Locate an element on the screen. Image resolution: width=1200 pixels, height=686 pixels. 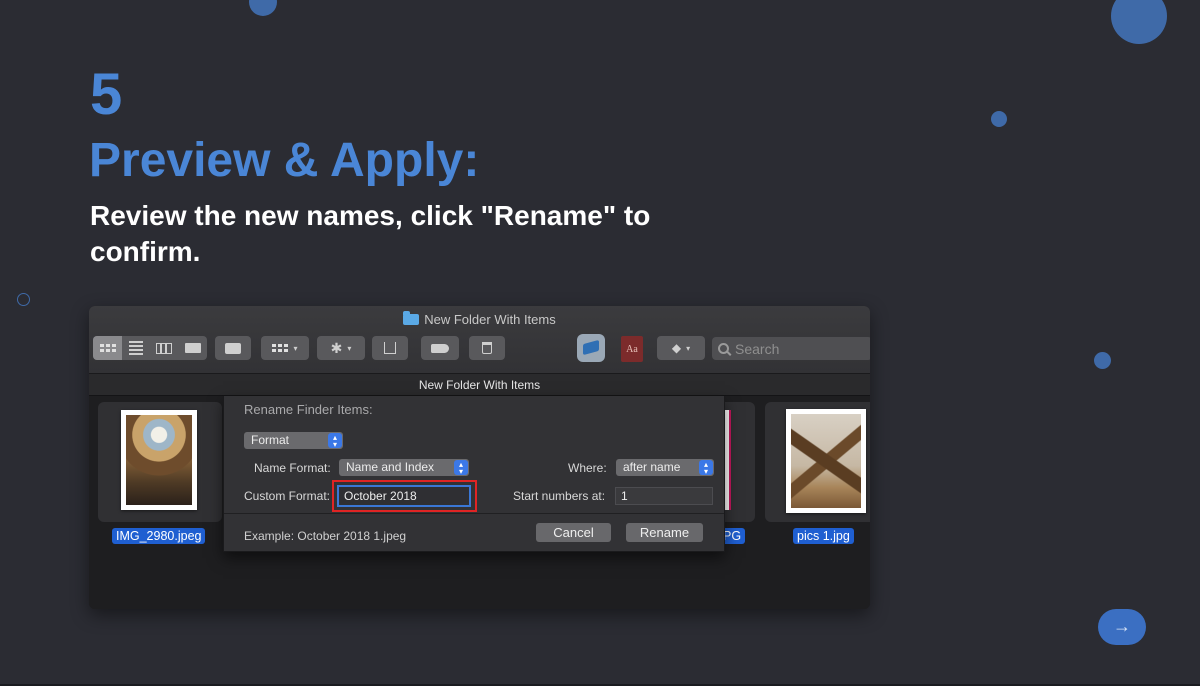
gallery-view-icon is located at coordinates (192, 348).